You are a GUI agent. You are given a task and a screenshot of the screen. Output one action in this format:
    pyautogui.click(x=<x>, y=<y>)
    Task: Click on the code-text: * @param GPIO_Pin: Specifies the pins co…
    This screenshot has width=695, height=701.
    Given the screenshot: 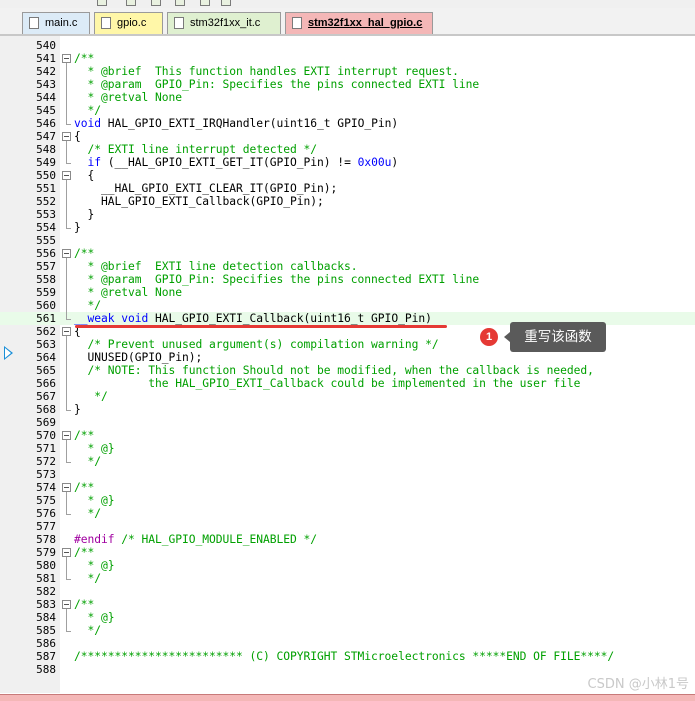 What is the action you would take?
    pyautogui.click(x=277, y=279)
    